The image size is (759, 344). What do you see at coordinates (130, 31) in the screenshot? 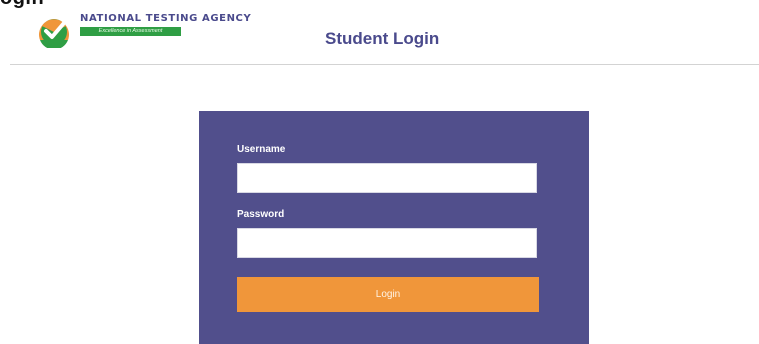
I see `brand-tagline: Excellence in Assessment` at bounding box center [130, 31].